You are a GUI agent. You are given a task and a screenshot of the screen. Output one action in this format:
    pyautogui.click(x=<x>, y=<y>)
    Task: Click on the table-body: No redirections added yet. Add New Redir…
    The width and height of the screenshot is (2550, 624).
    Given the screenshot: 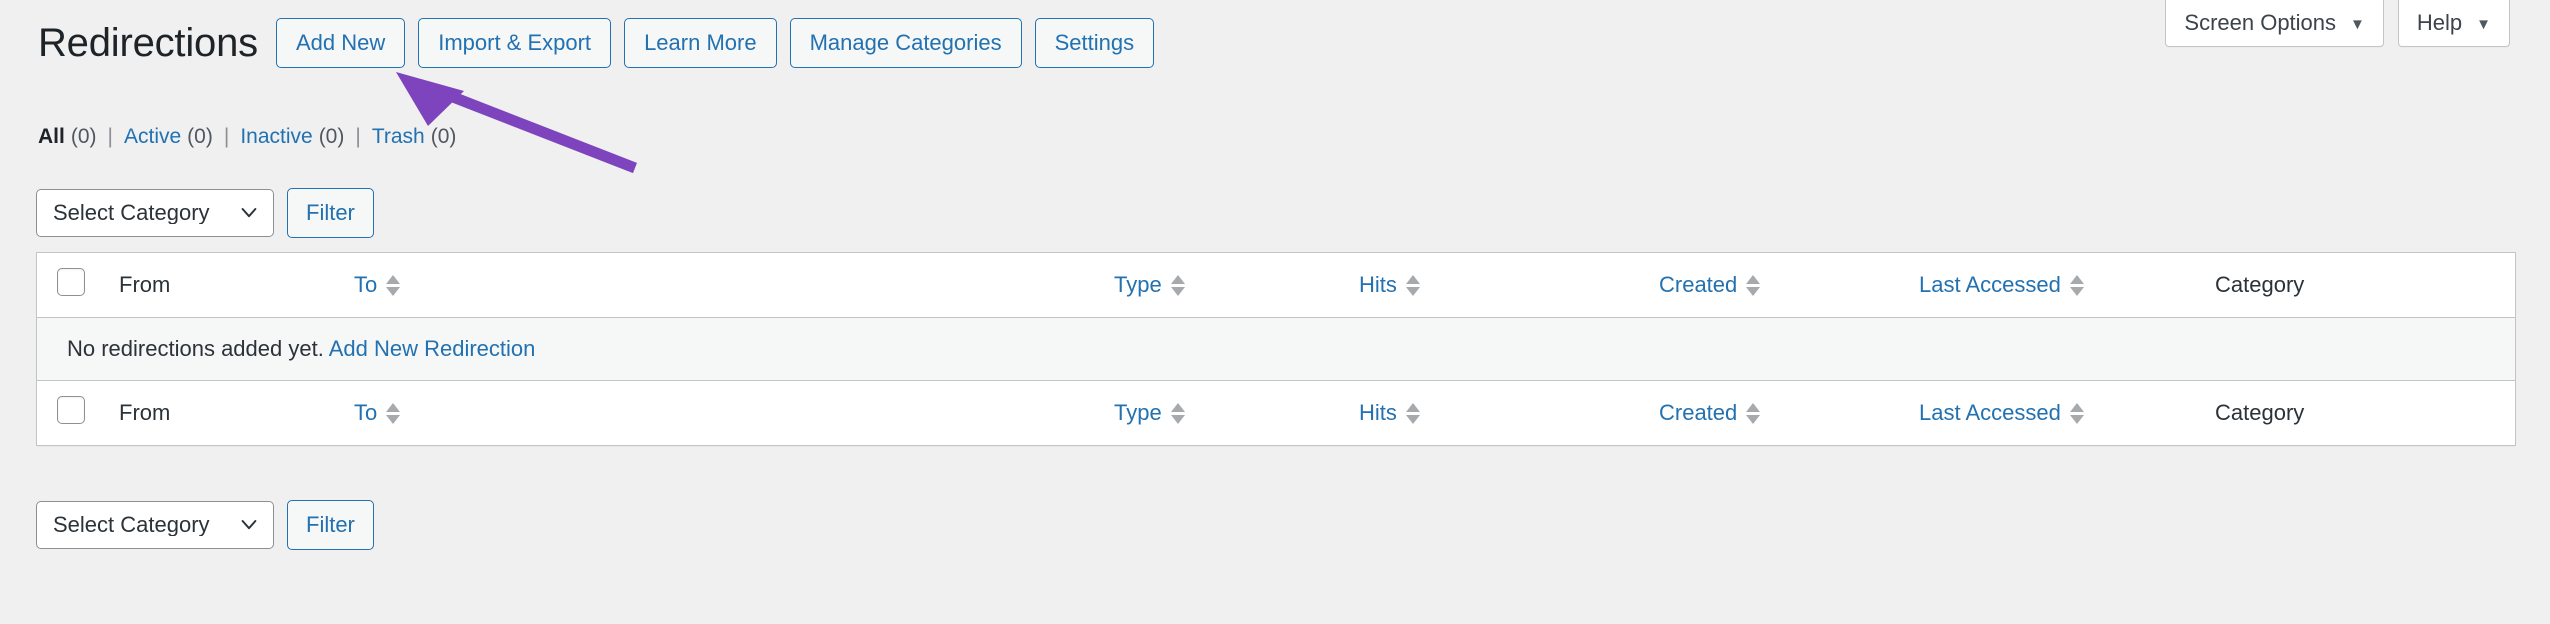 What is the action you would take?
    pyautogui.click(x=1276, y=349)
    